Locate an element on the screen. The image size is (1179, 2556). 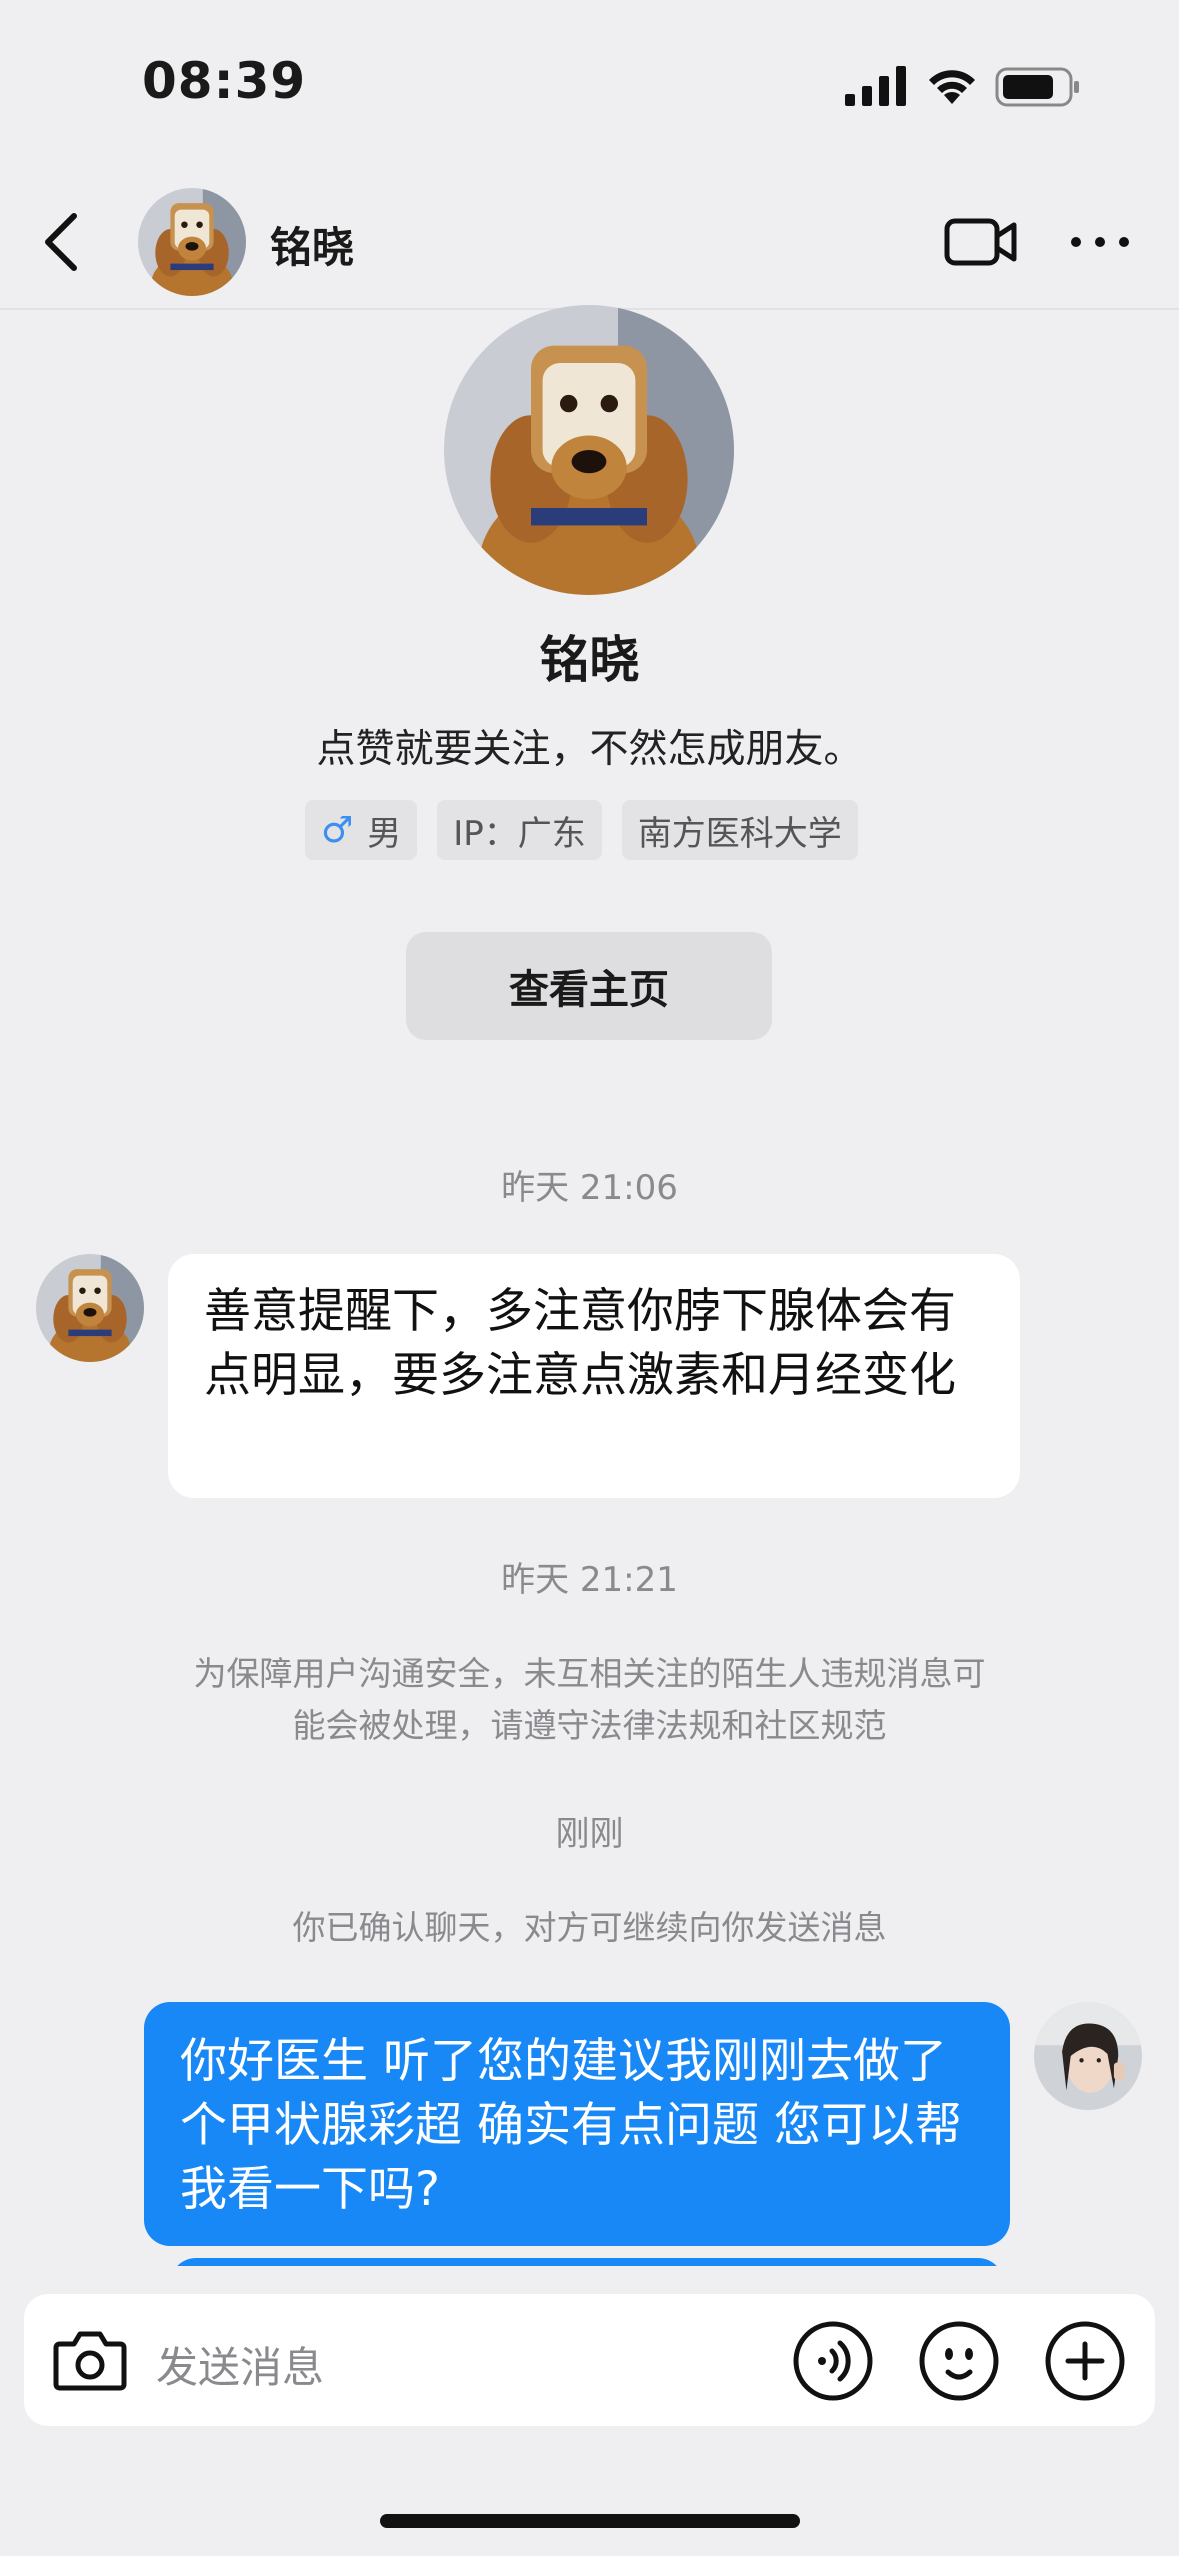
incoming-message-bubble: 善意提醒下，多注意你脖下腺体会有点明显，要多注意点激素和月经变化 is located at coordinates (594, 1376).